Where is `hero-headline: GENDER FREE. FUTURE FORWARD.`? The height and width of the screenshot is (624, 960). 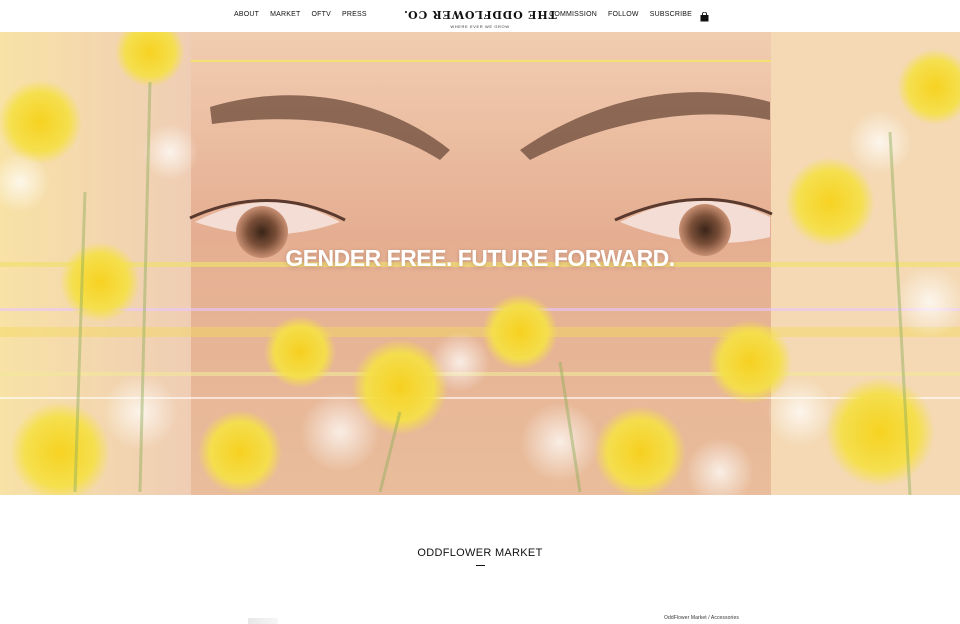
hero-headline: GENDER FREE. FUTURE FORWARD. is located at coordinates (480, 258).